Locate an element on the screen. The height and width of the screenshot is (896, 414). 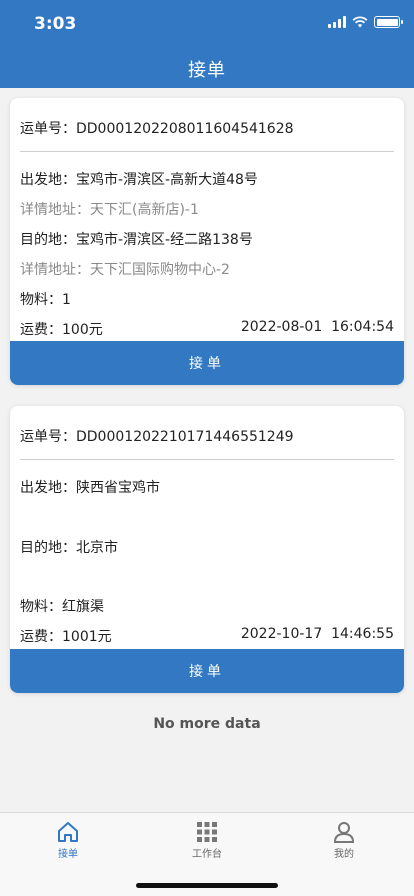
fee-row: 运费：100元 is located at coordinates (61, 329).